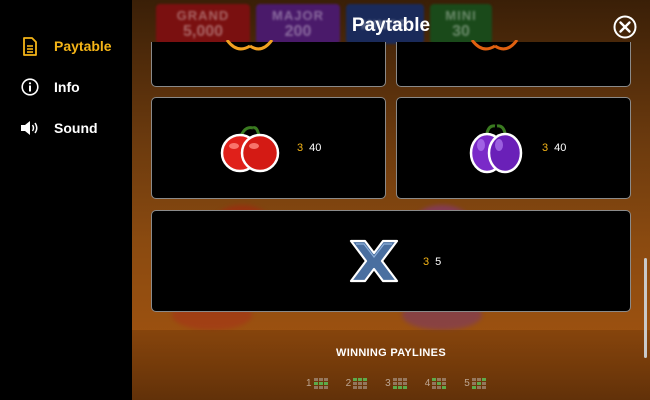  What do you see at coordinates (438, 262) in the screenshot?
I see `symbol-payout: 5` at bounding box center [438, 262].